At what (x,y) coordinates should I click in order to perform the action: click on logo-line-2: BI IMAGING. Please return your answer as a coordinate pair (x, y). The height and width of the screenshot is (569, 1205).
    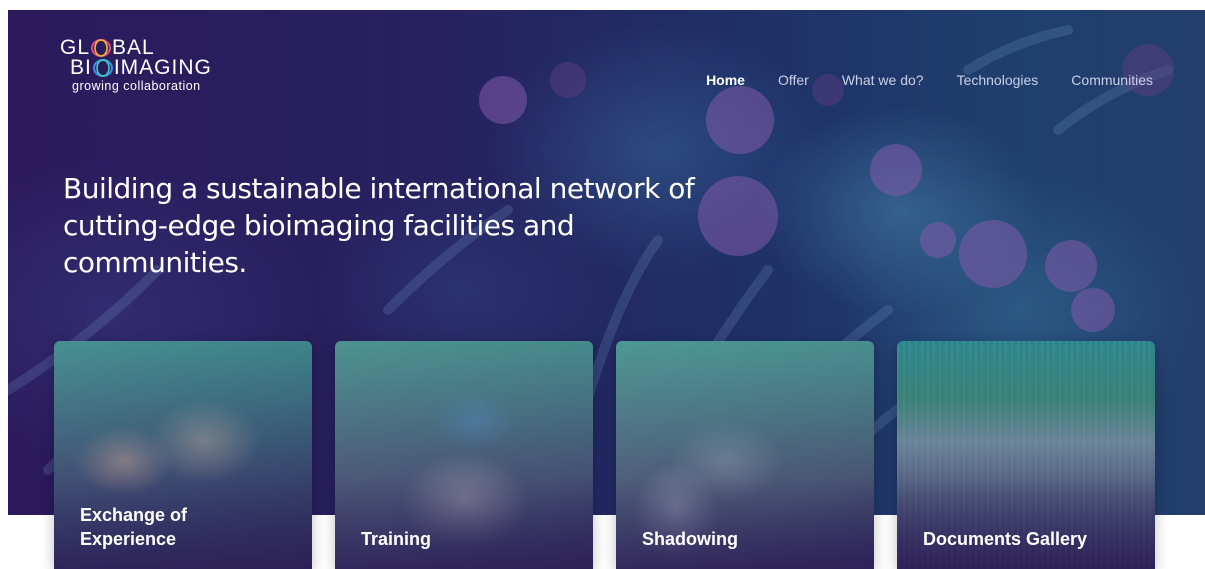
    Looking at the image, I should click on (141, 67).